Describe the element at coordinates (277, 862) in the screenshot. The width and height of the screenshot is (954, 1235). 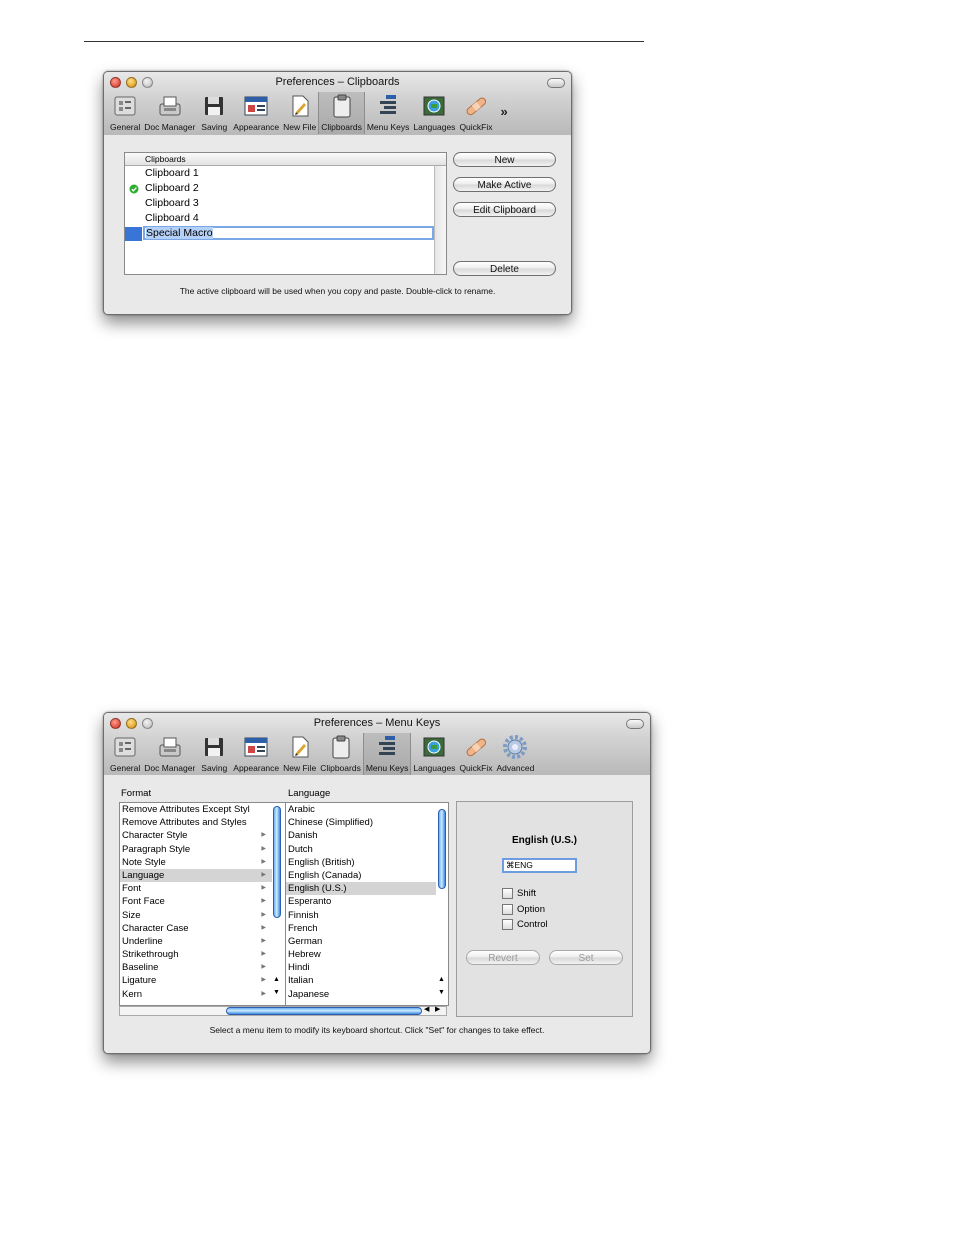
I see `format-list-scroll-thumb` at that location.